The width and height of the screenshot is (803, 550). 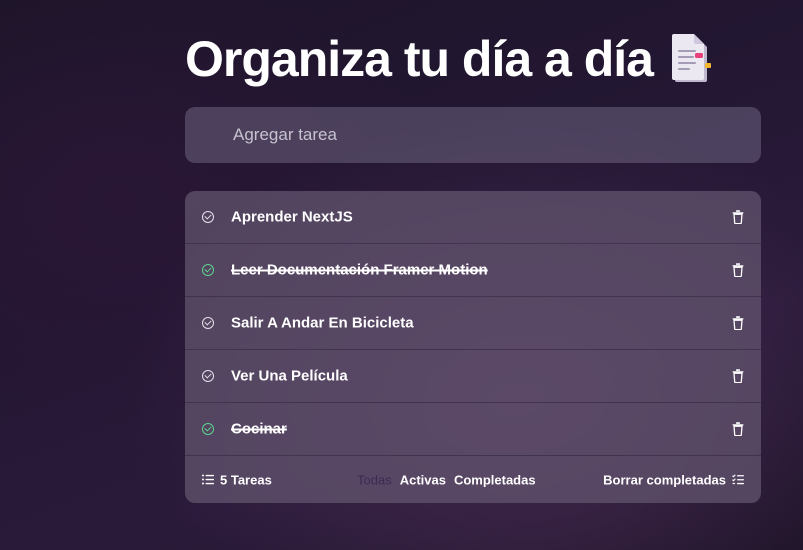 I want to click on filter-group: Todas Activas Completadas, so click(x=446, y=479).